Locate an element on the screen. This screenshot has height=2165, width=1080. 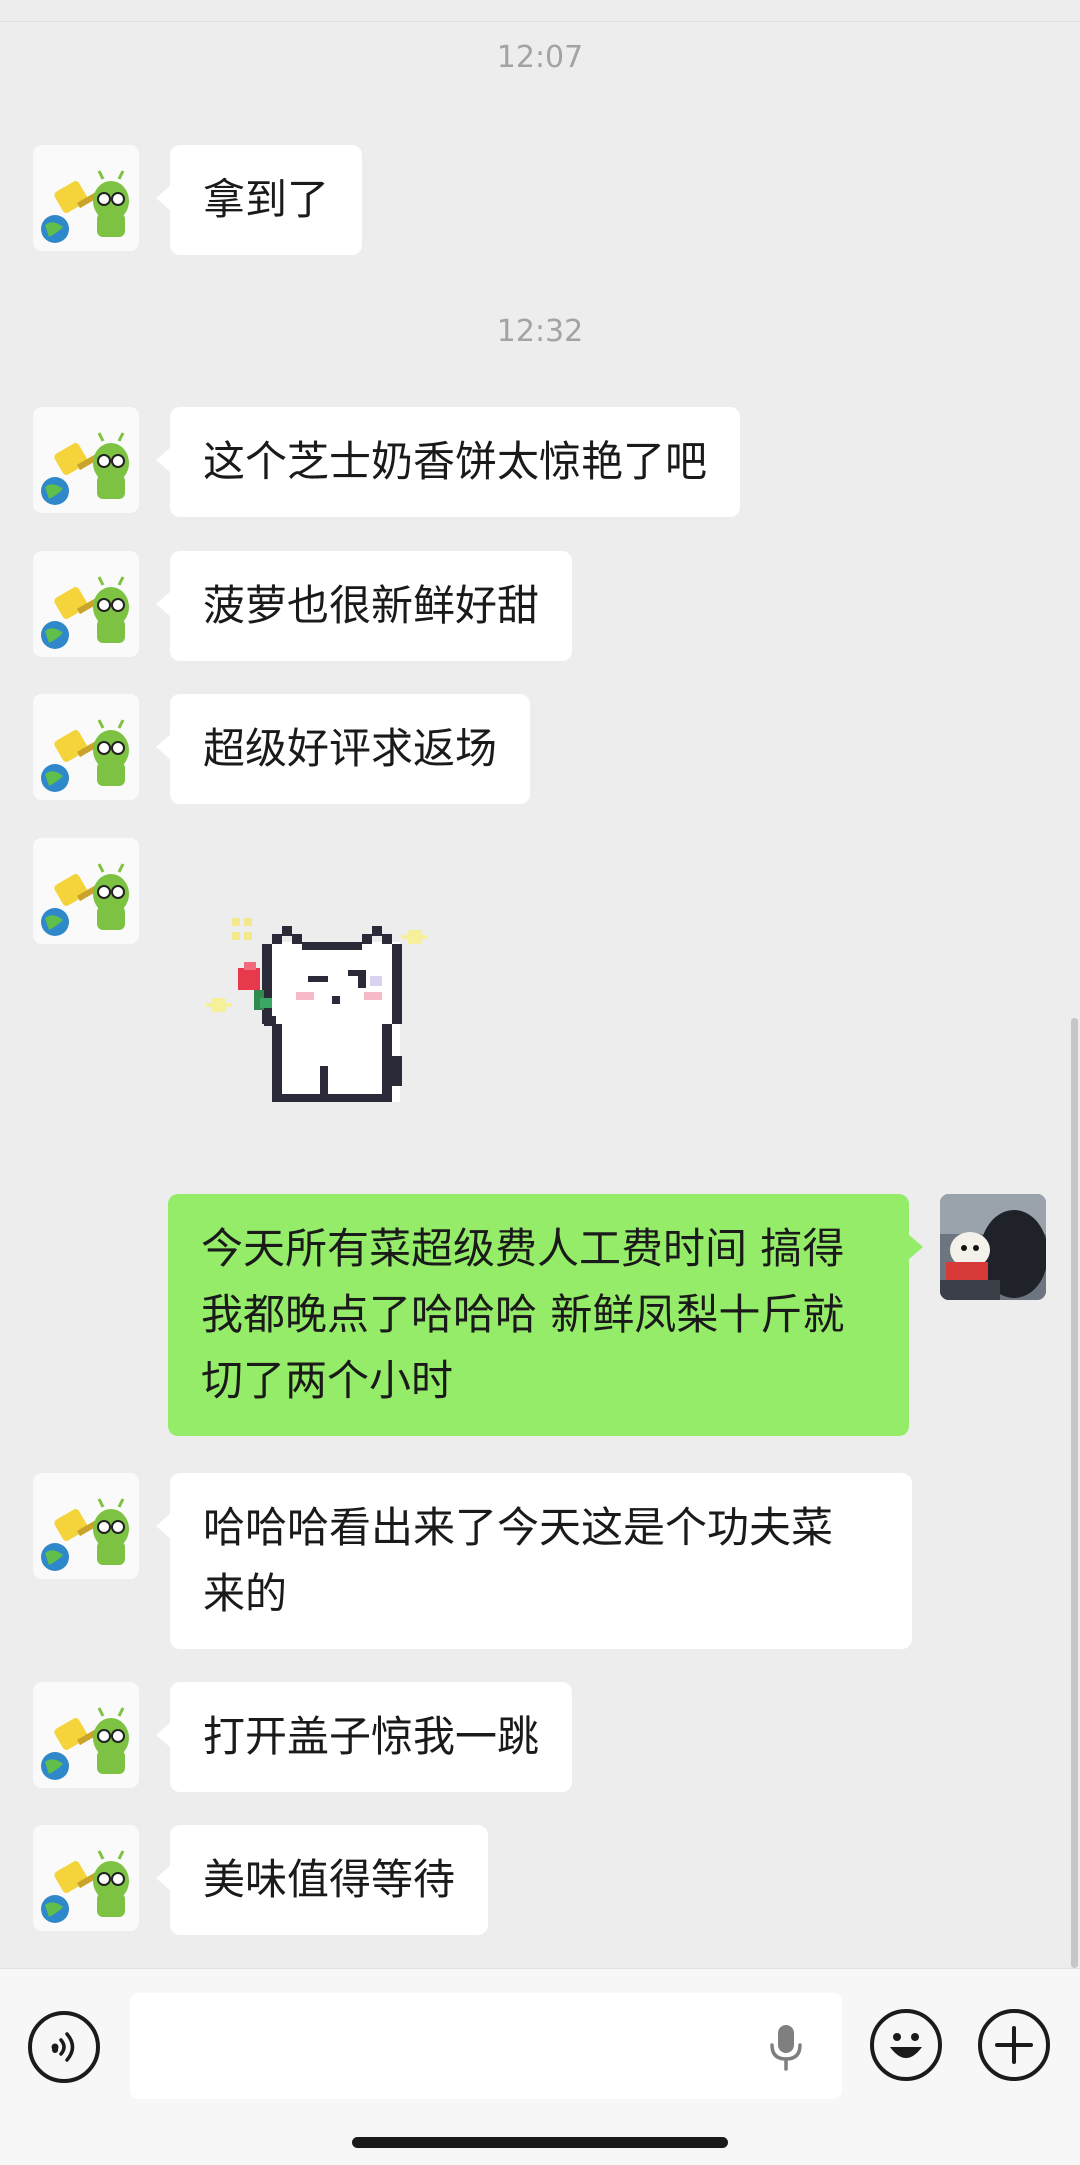
emoji-button is located at coordinates (906, 2045).